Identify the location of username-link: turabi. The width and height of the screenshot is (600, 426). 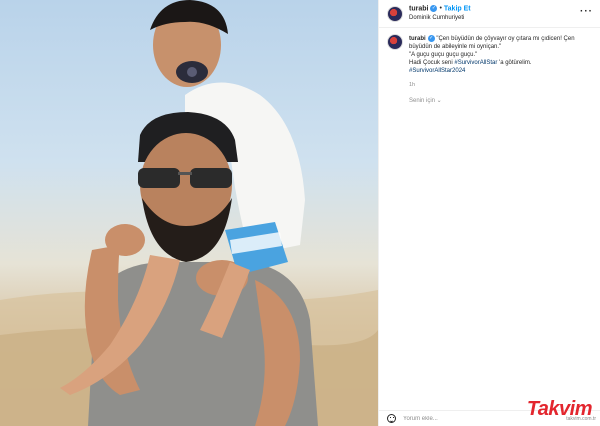
(418, 8).